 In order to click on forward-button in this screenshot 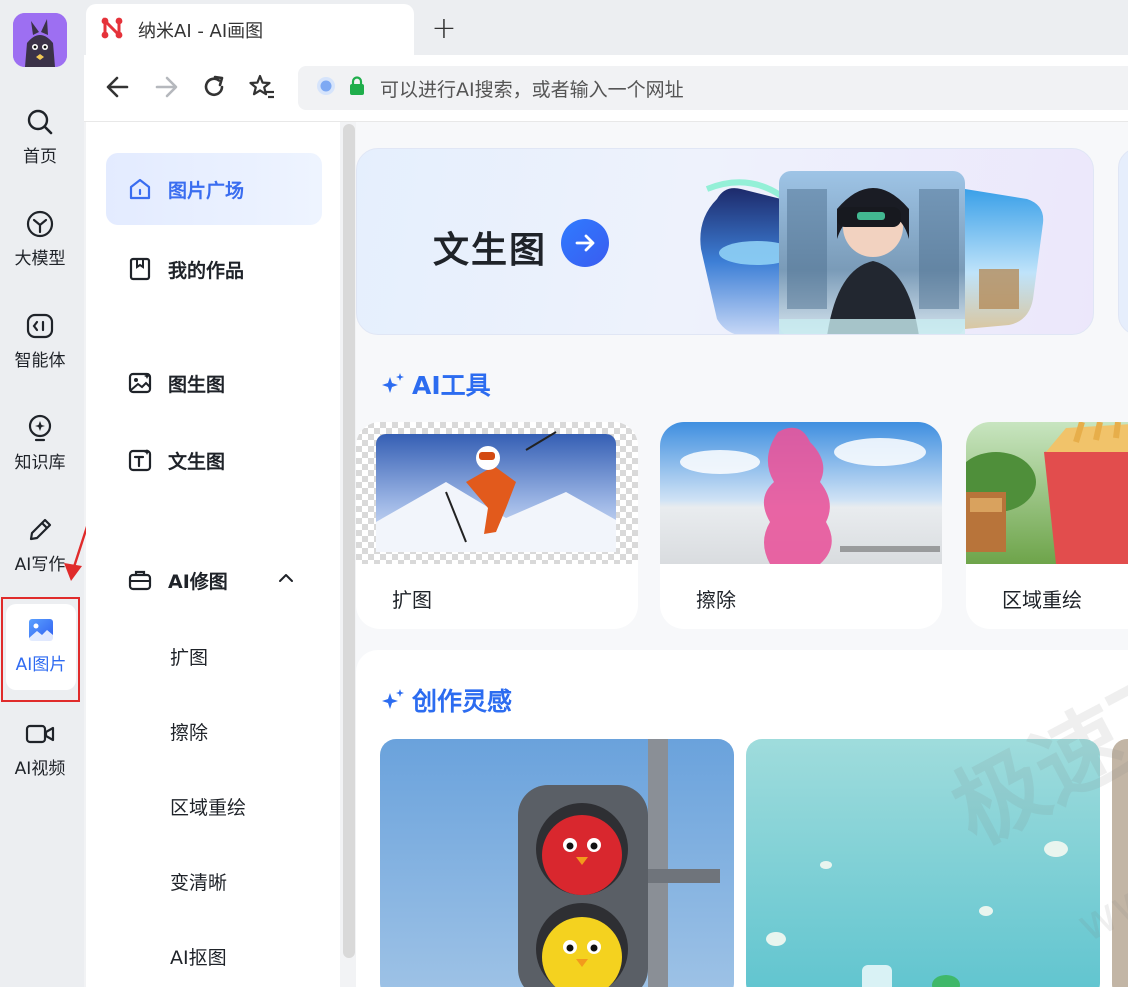, I will do `click(166, 87)`.